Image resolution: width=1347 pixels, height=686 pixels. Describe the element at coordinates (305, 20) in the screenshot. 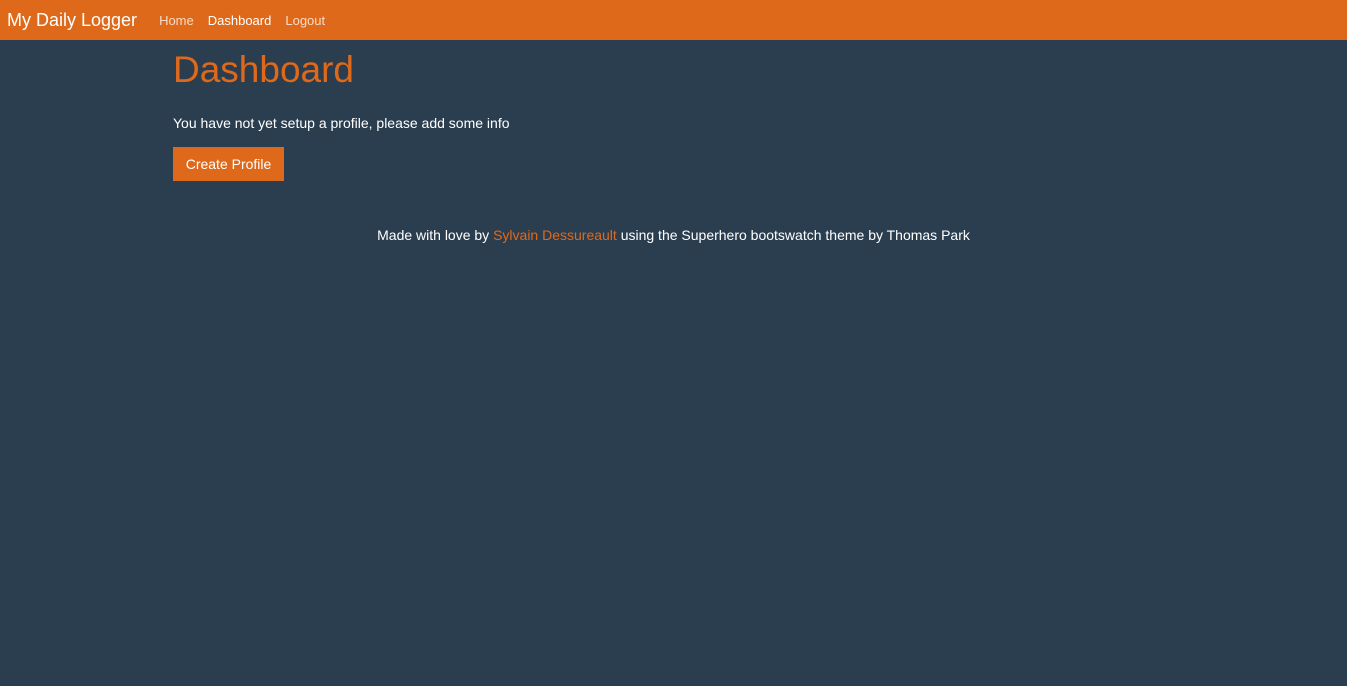

I see `nav-logout-link: Logout` at that location.